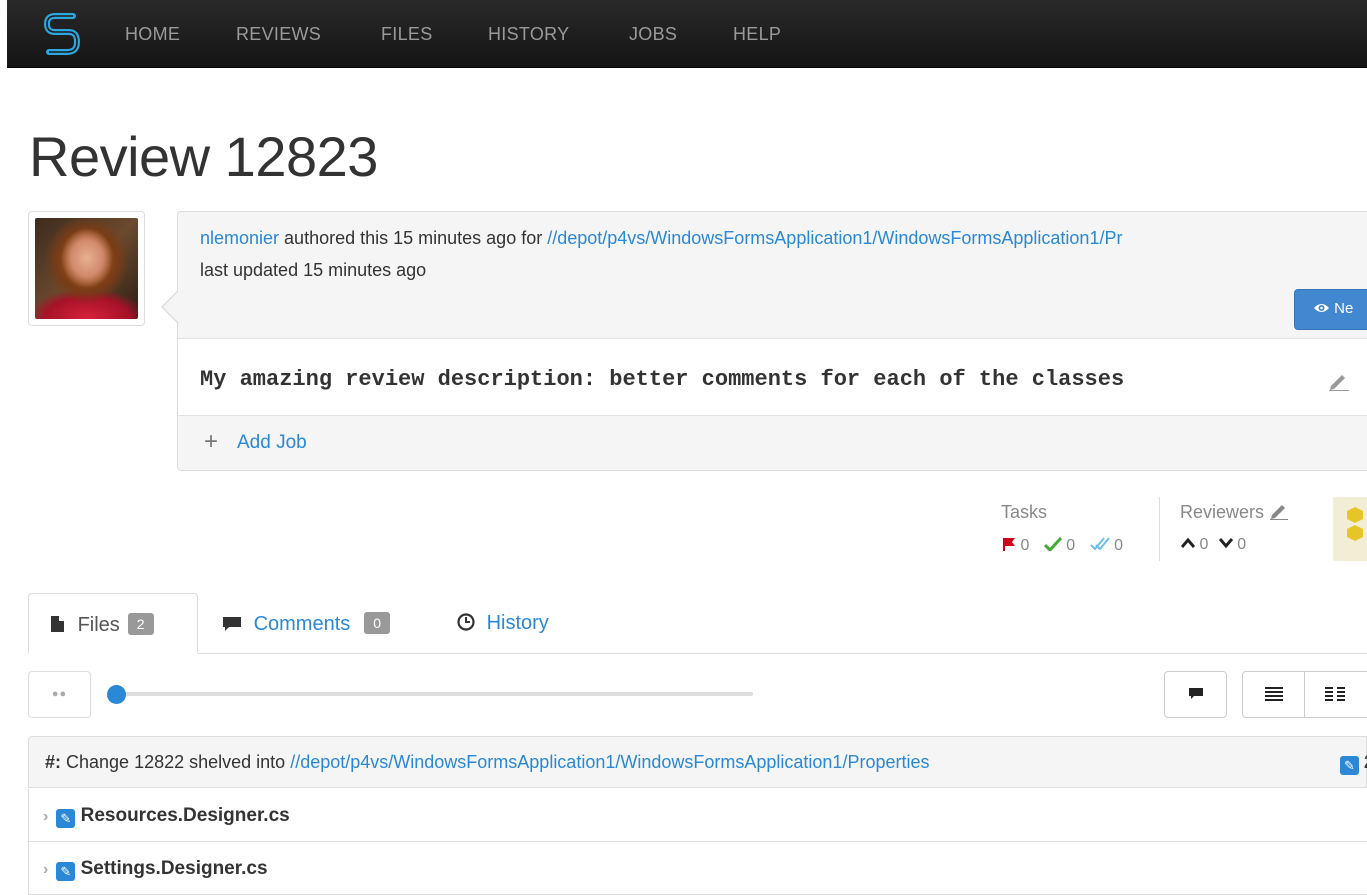 This screenshot has width=1367, height=895. I want to click on edited-files-count: ✎ 2, so click(1353, 763).